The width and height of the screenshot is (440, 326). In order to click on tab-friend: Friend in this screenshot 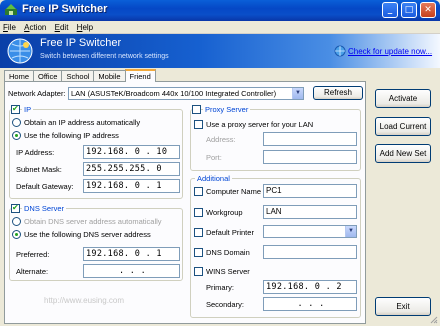, I will do `click(140, 75)`.